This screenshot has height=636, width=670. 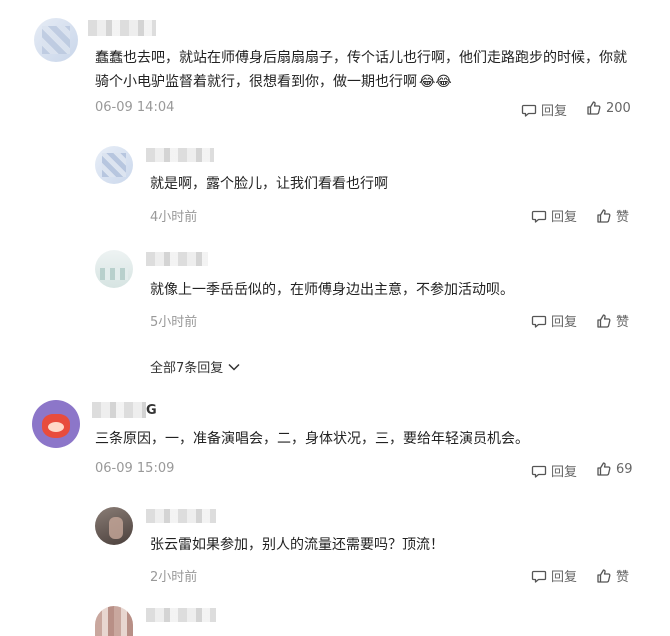 I want to click on comment-time: 06-09 15:09, so click(x=135, y=468).